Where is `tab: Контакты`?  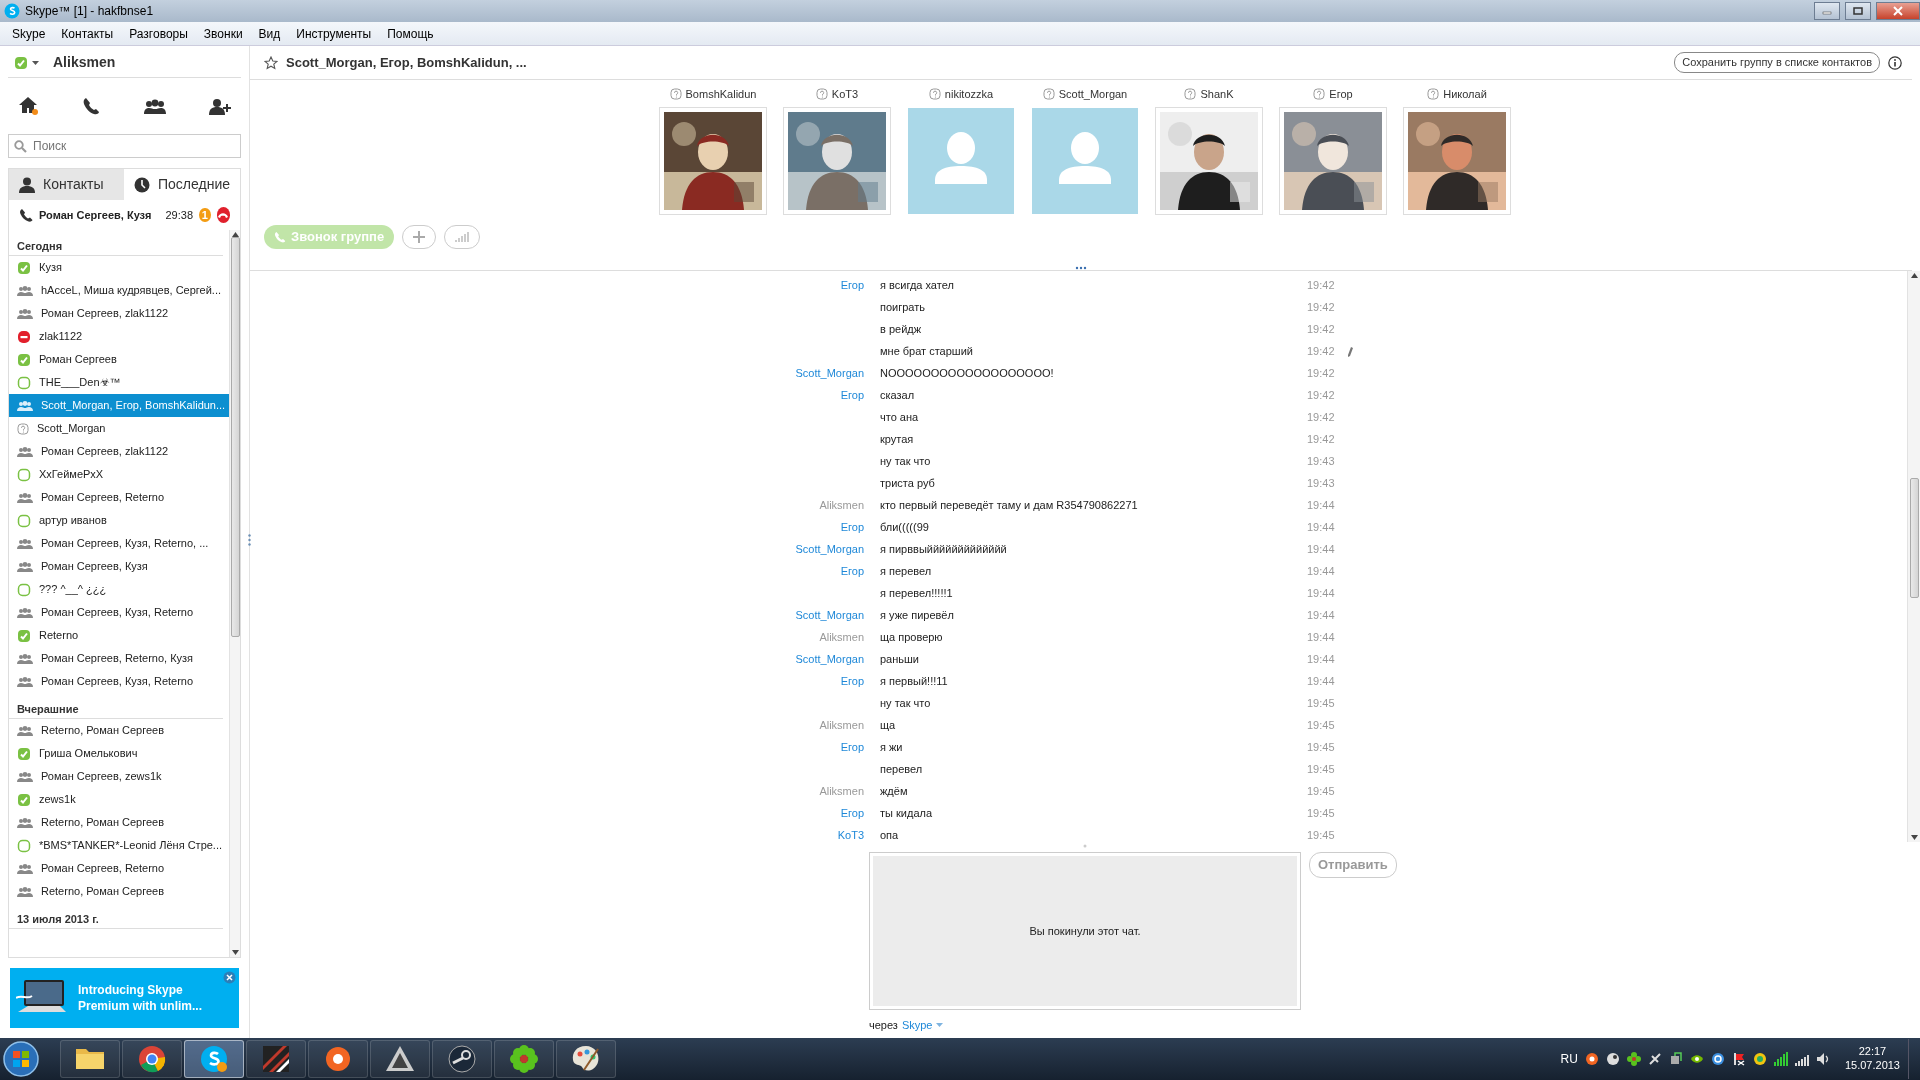
tab: Контакты is located at coordinates (66, 184).